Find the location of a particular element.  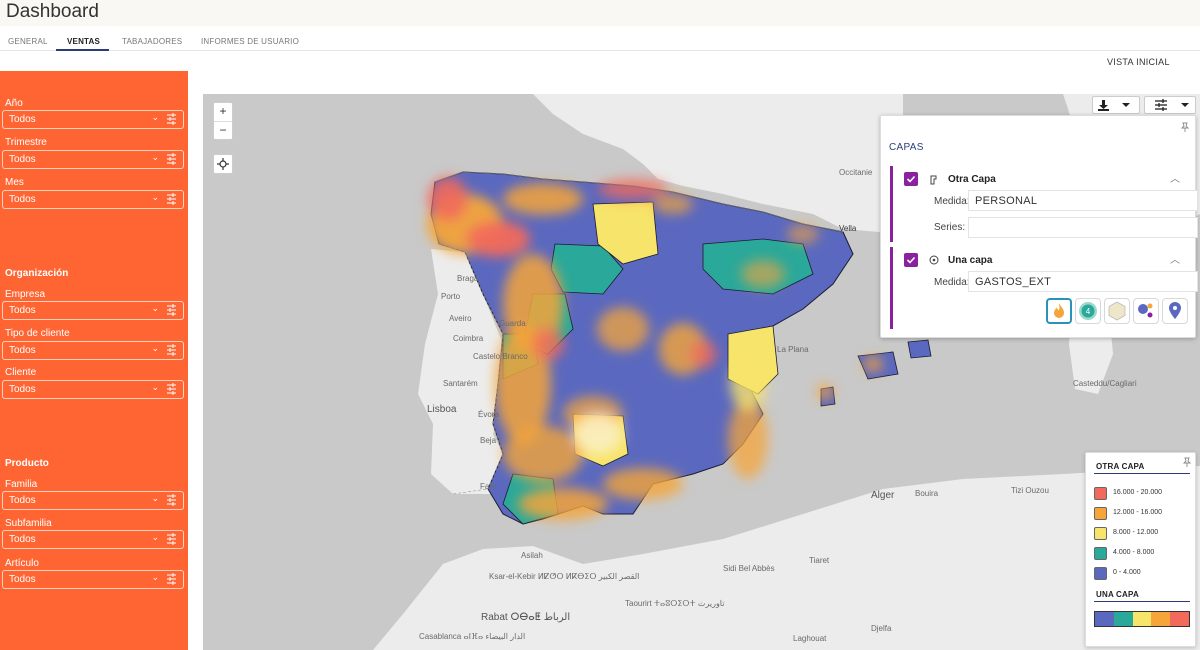

map-label: Aveiro is located at coordinates (460, 318).